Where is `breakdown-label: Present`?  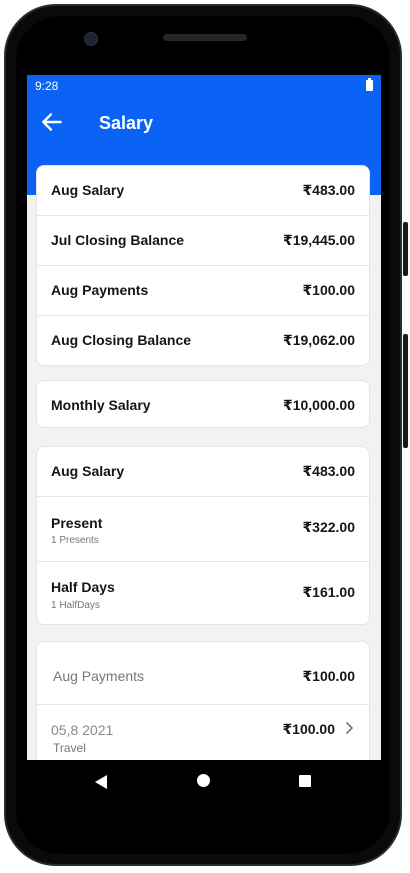
breakdown-label: Present is located at coordinates (77, 523).